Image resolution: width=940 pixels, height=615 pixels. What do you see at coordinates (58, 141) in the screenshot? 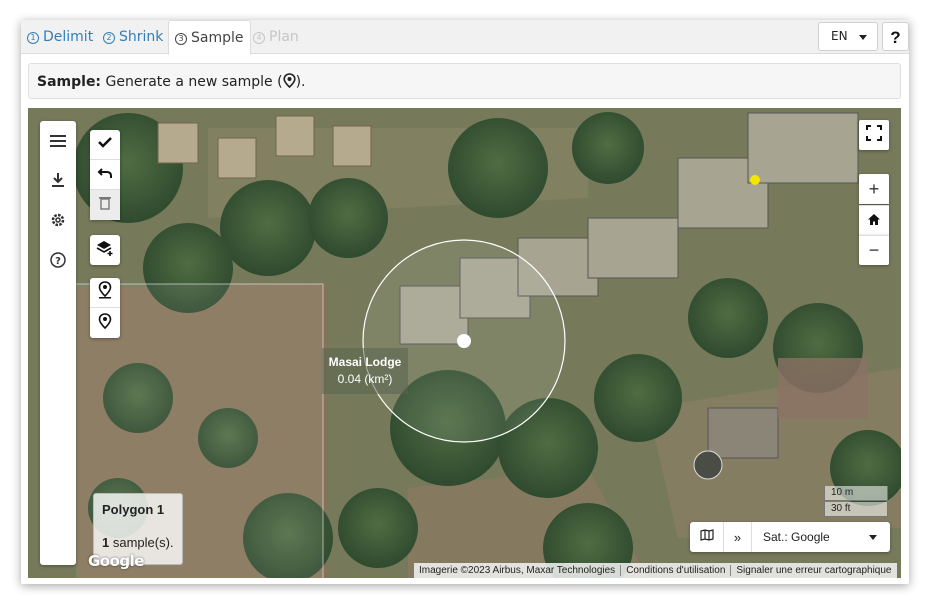
I see `menu-icon` at bounding box center [58, 141].